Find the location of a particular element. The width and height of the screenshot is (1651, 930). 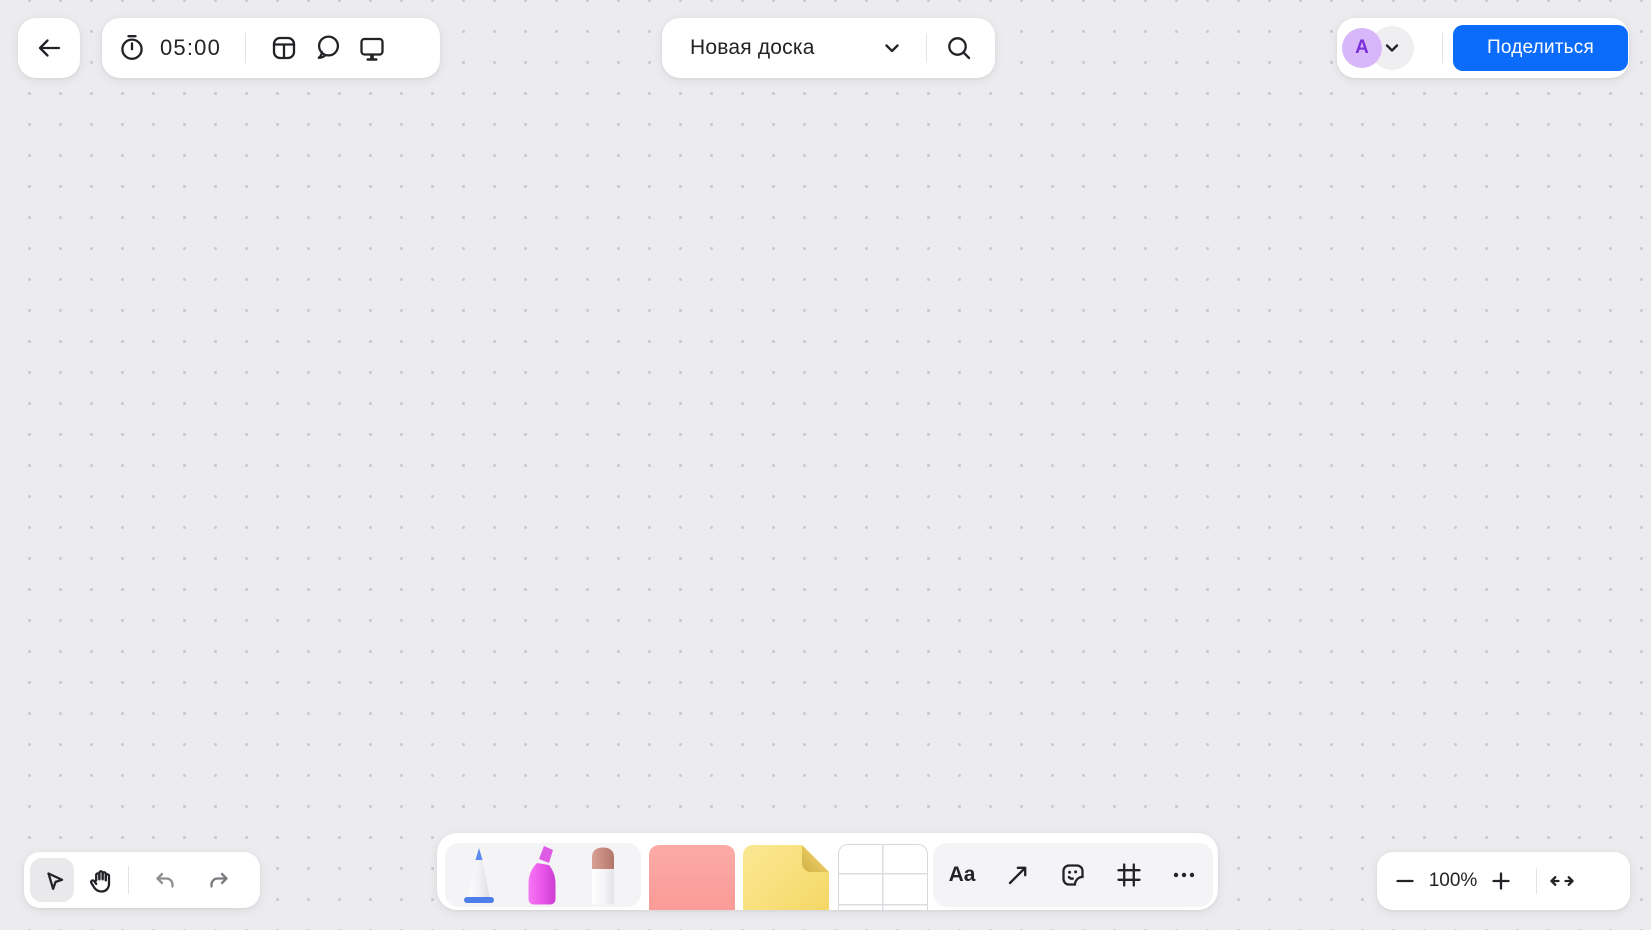

pens-panel is located at coordinates (543, 875).